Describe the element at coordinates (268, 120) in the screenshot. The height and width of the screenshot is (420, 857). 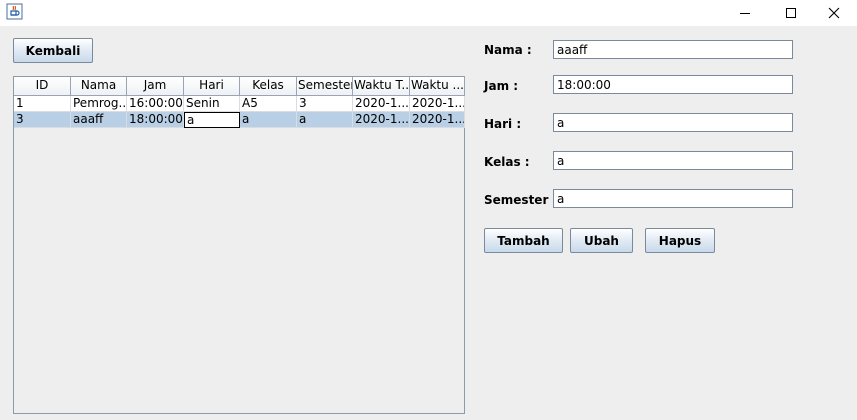
I see `cell-kelas: a` at that location.